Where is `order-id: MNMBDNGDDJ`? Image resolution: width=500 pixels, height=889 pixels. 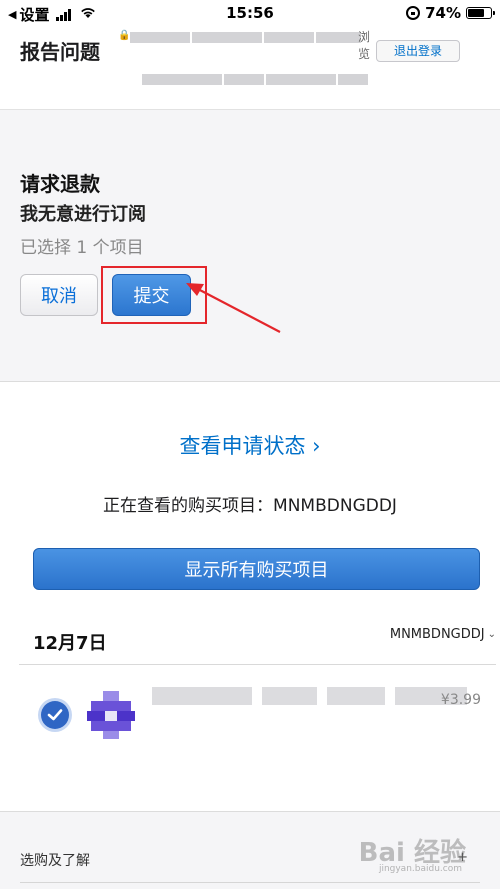
order-id: MNMBDNGDDJ is located at coordinates (437, 634).